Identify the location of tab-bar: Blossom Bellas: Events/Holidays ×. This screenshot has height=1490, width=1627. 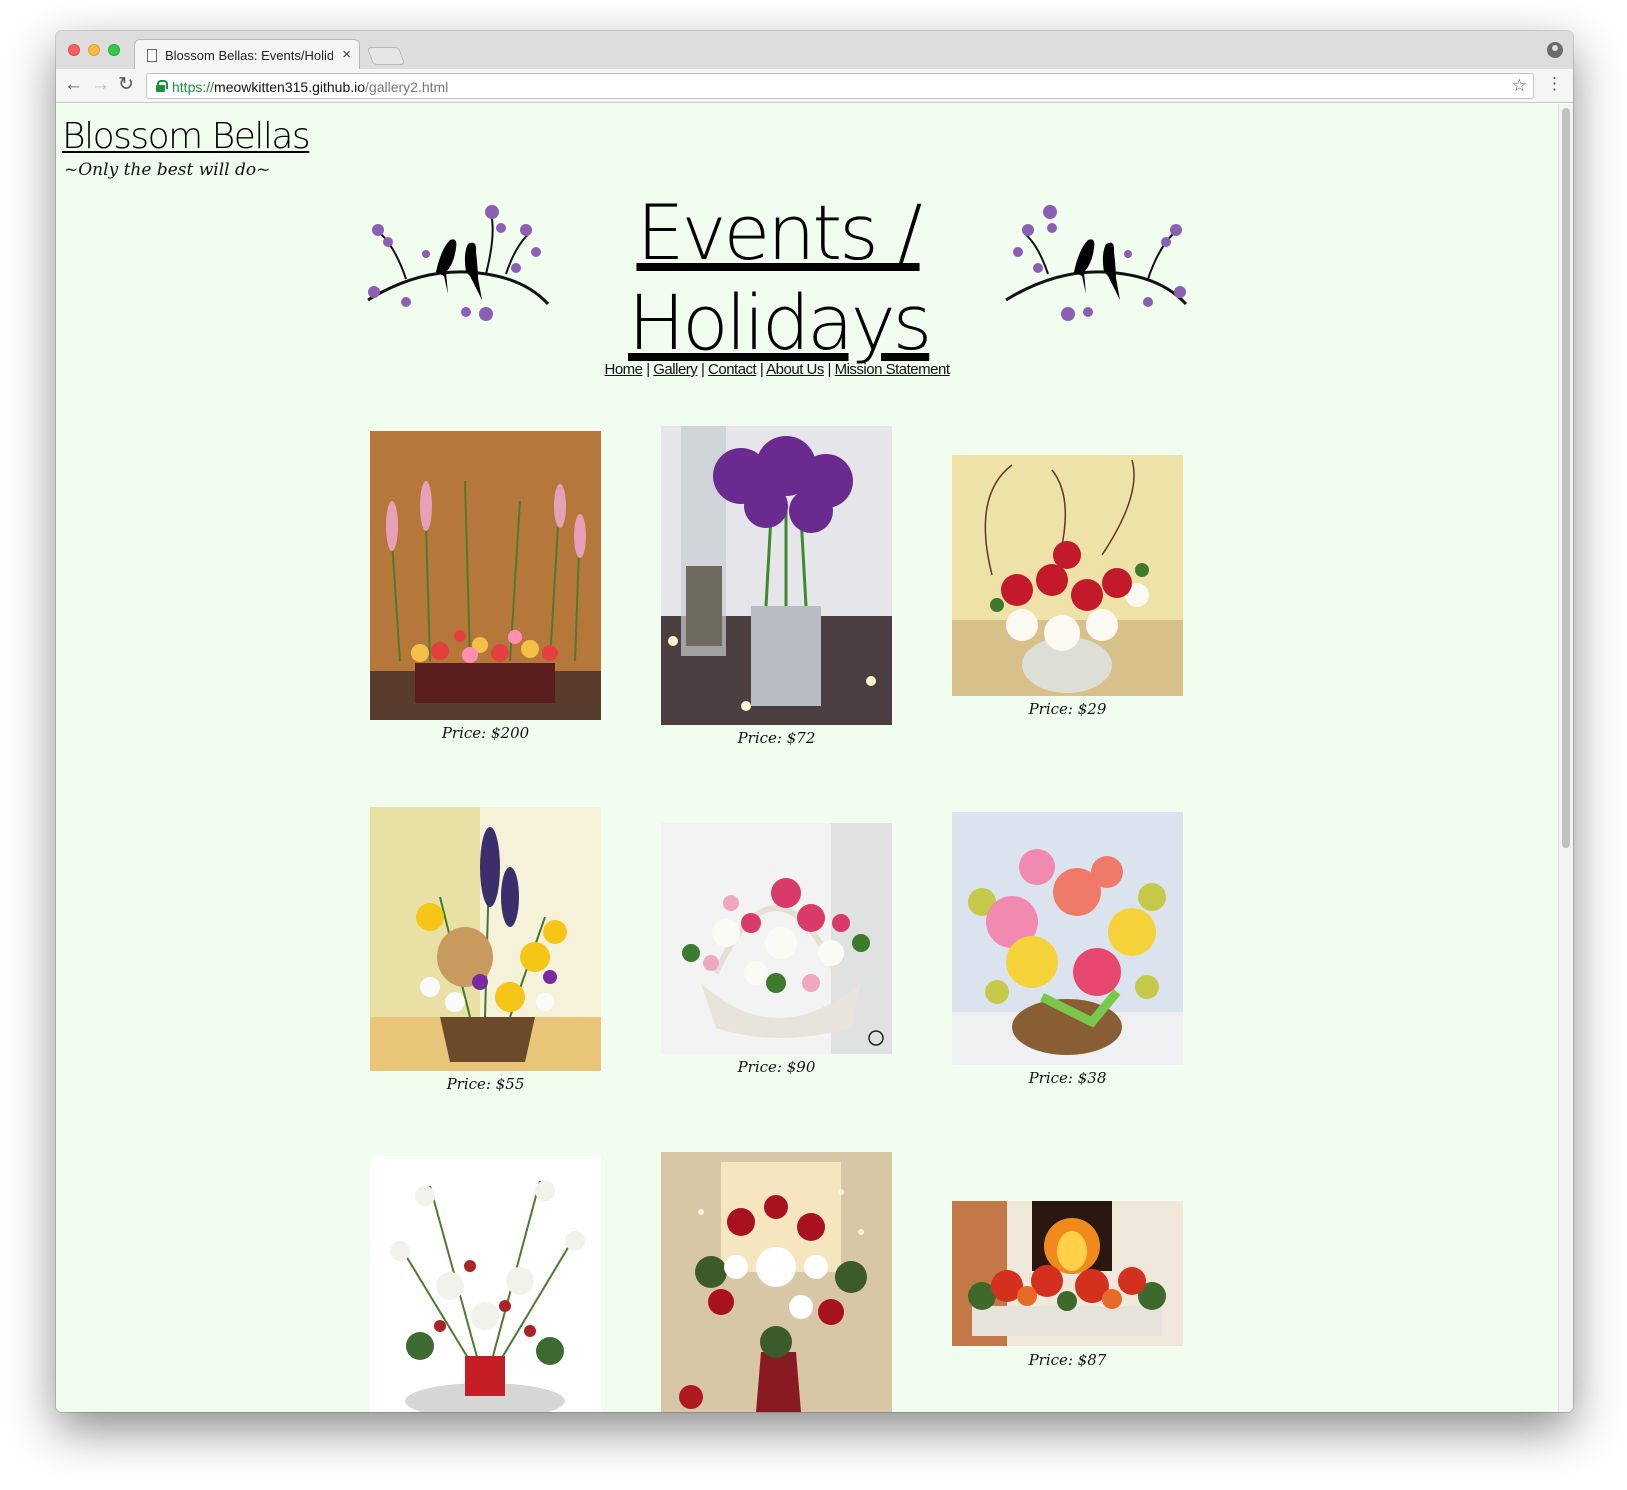
(814, 50).